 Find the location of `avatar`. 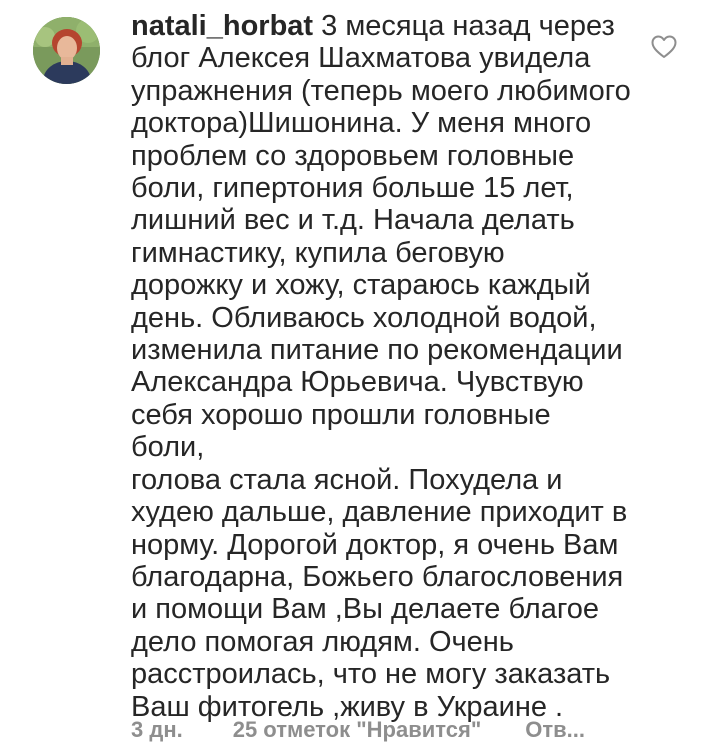

avatar is located at coordinates (66, 50).